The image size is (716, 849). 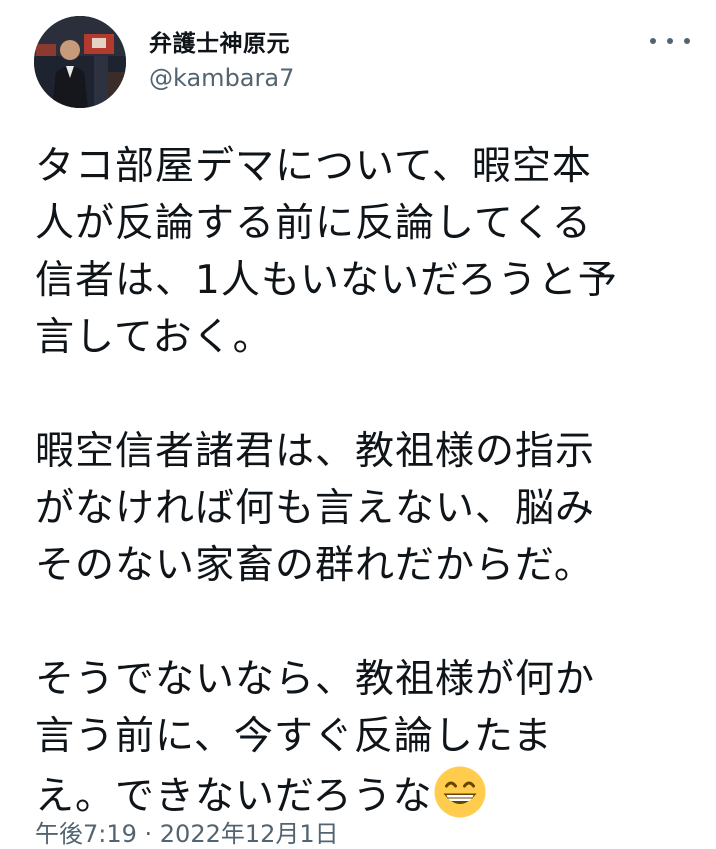 I want to click on avatar-photo, so click(x=80, y=62).